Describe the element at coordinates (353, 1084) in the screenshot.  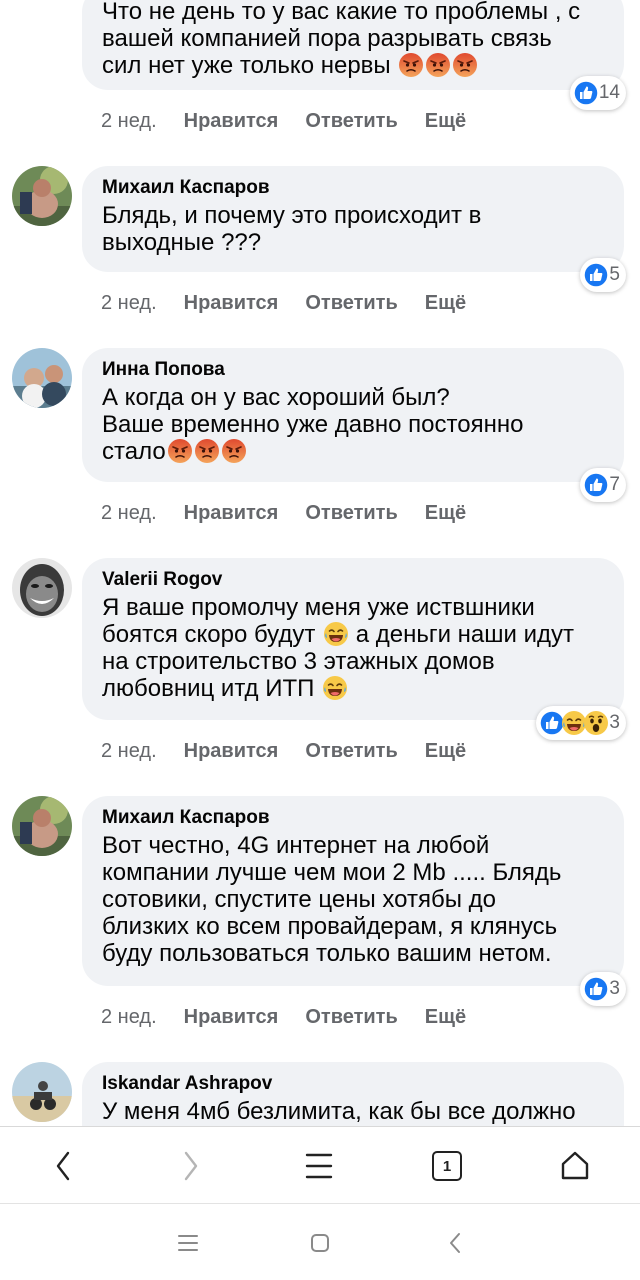
I see `comment-author: Iskandar Ashrapov` at that location.